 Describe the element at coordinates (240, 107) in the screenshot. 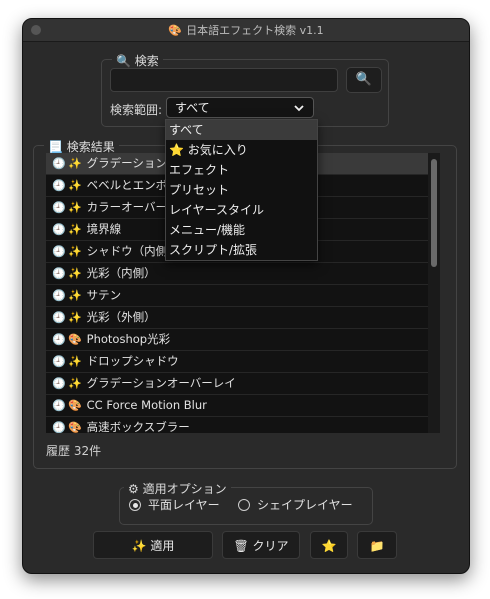

I see `scope-select: すべて` at that location.